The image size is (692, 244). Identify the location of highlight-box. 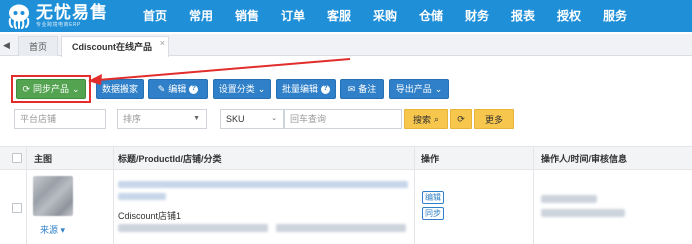
(51, 89).